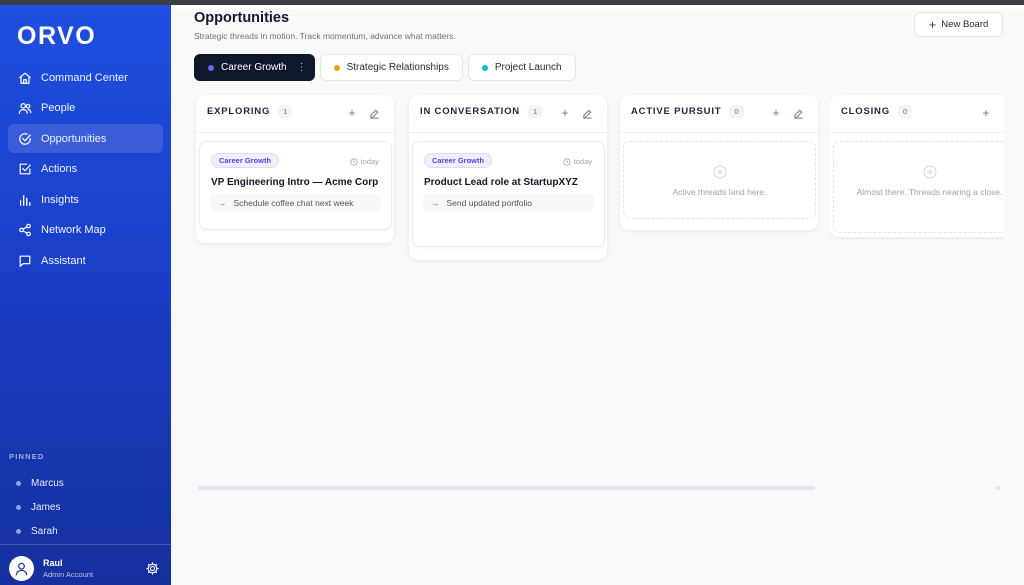 The image size is (1024, 585). I want to click on user-profile: Raul Admin Account, so click(51, 568).